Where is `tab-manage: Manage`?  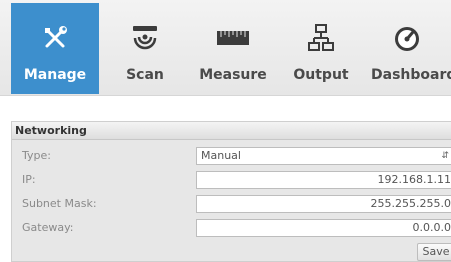 tab-manage: Manage is located at coordinates (55, 48).